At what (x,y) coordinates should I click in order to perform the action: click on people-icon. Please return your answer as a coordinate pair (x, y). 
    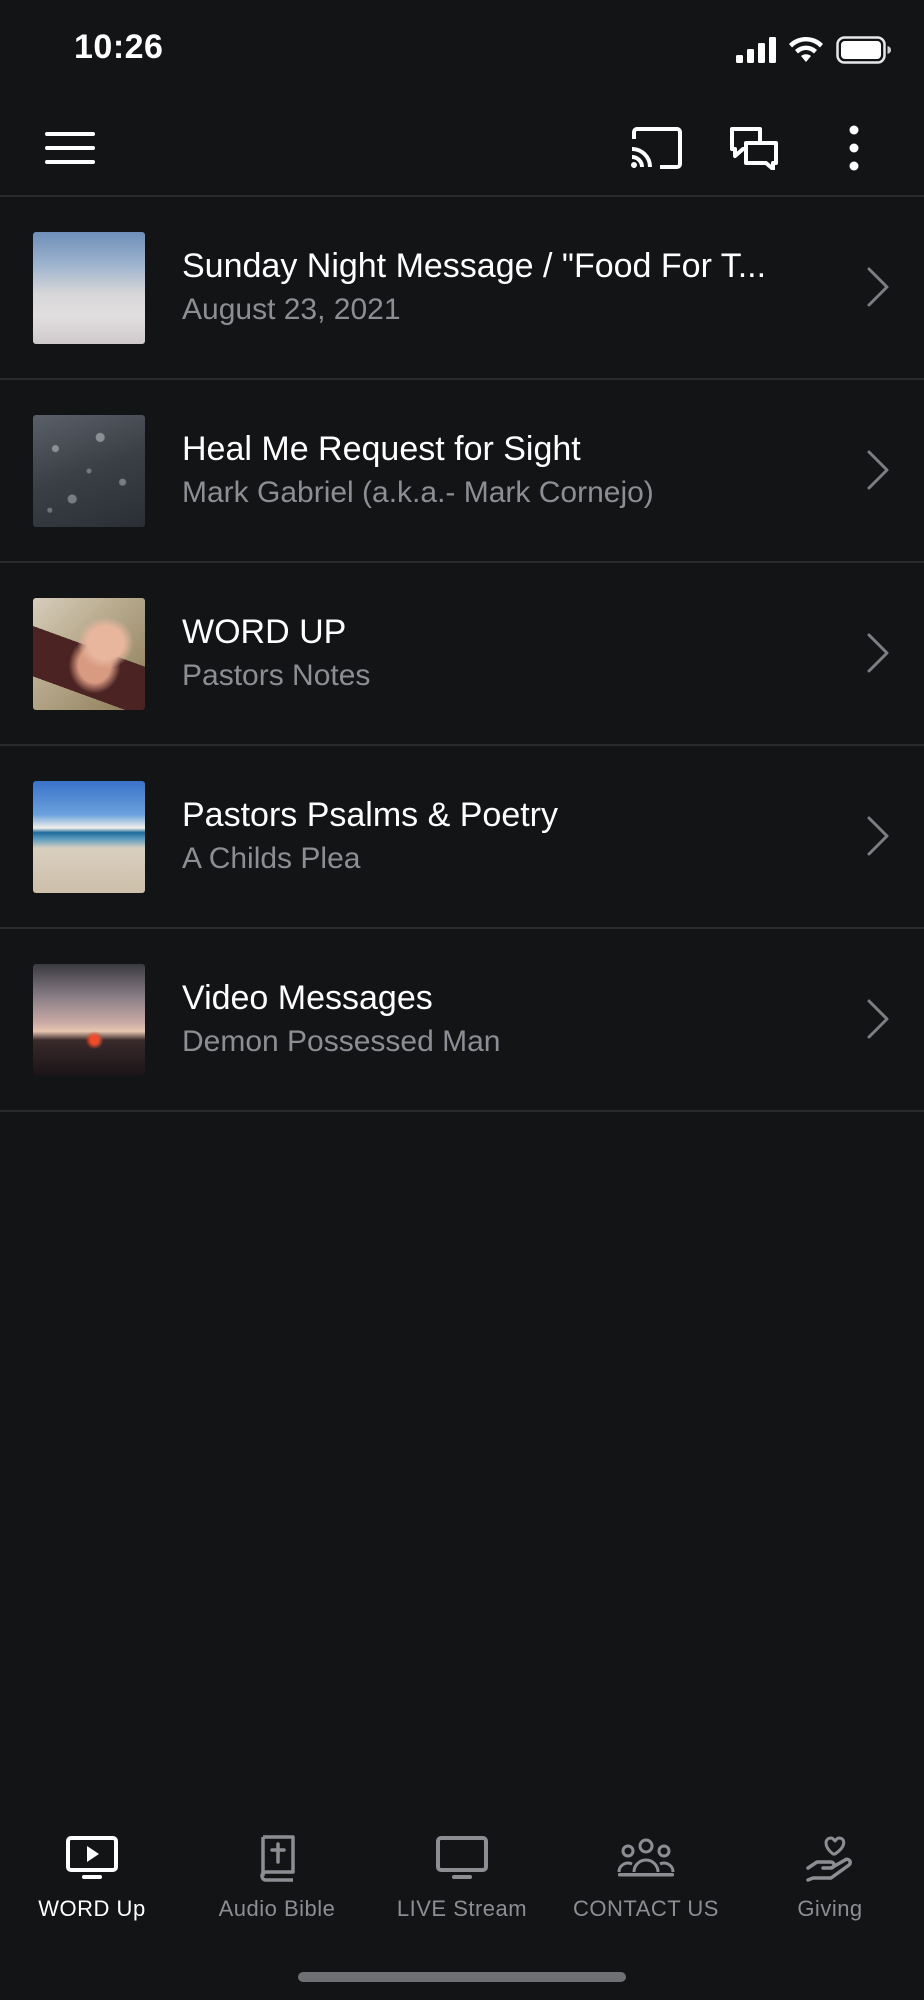
    Looking at the image, I should click on (646, 1858).